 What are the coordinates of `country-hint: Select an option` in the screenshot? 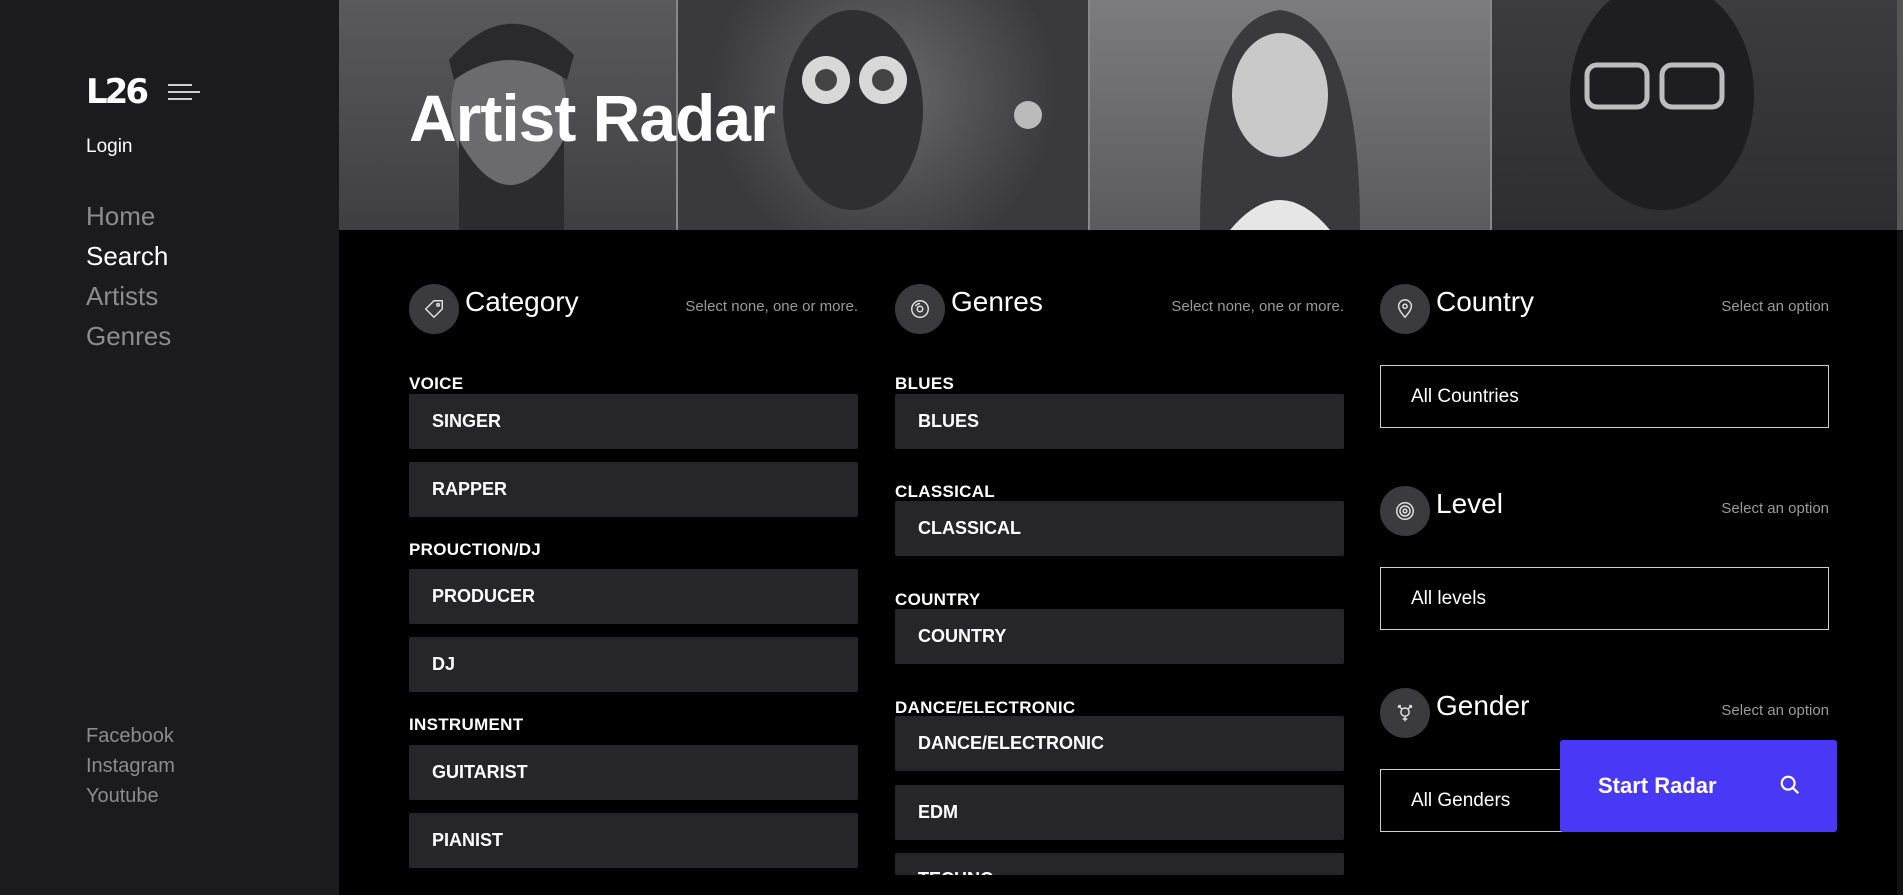 It's located at (1775, 306).